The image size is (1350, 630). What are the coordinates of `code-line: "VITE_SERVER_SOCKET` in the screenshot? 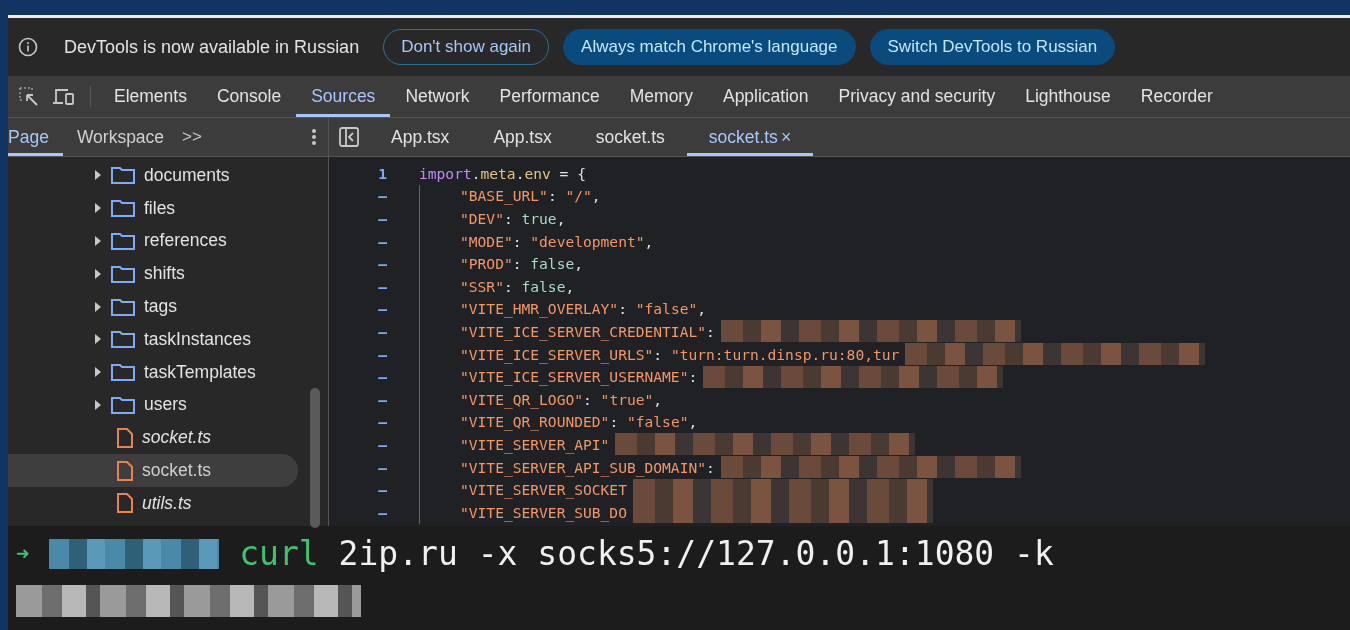 It's located at (696, 489).